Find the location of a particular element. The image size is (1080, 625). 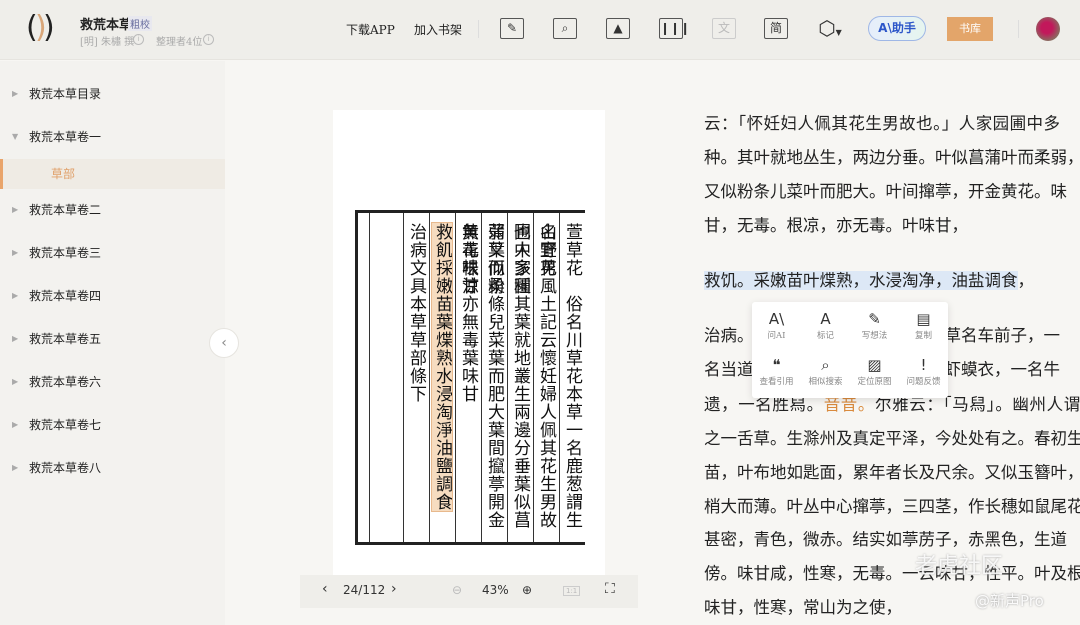

avatar is located at coordinates (1048, 29).